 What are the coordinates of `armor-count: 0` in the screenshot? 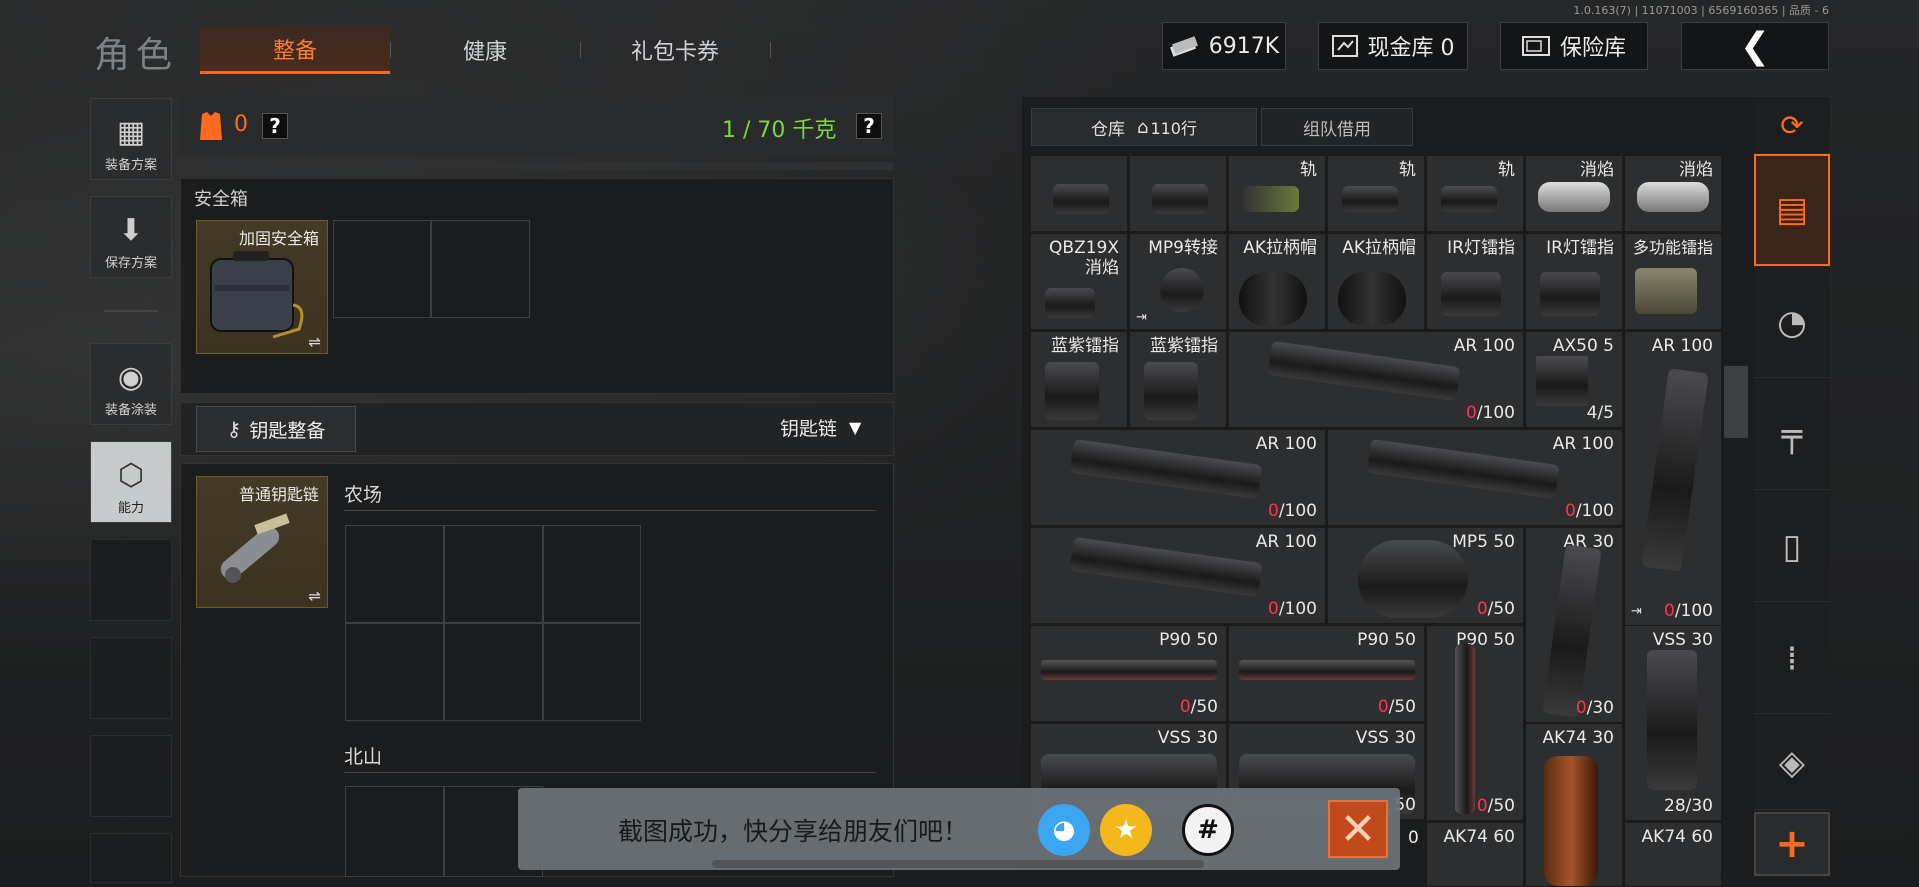 It's located at (241, 124).